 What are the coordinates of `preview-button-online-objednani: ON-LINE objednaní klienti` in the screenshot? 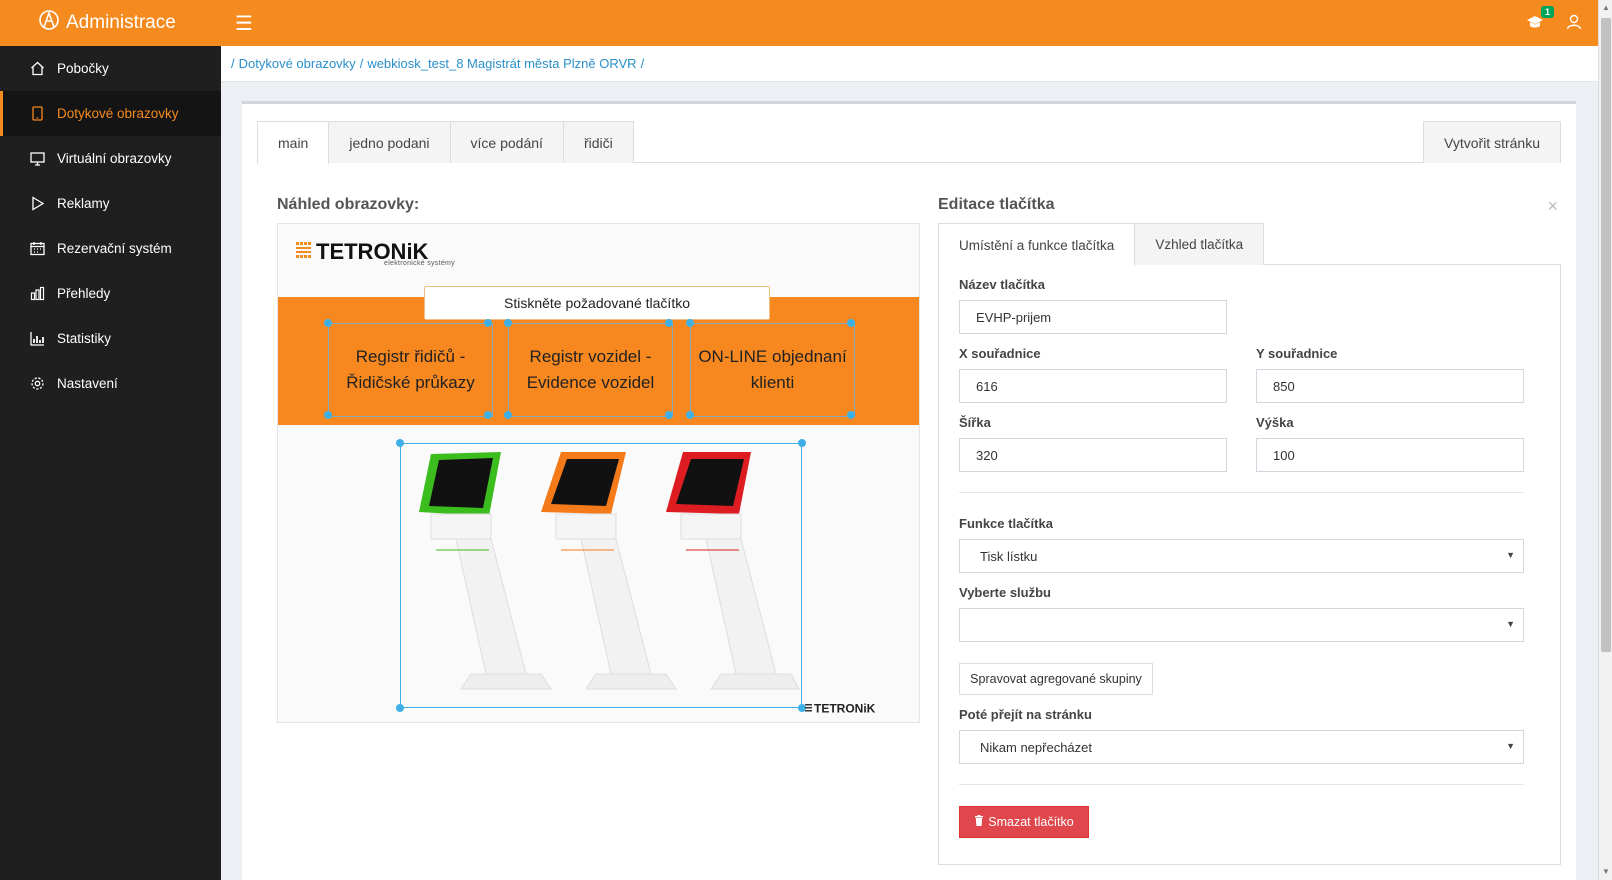 It's located at (772, 370).